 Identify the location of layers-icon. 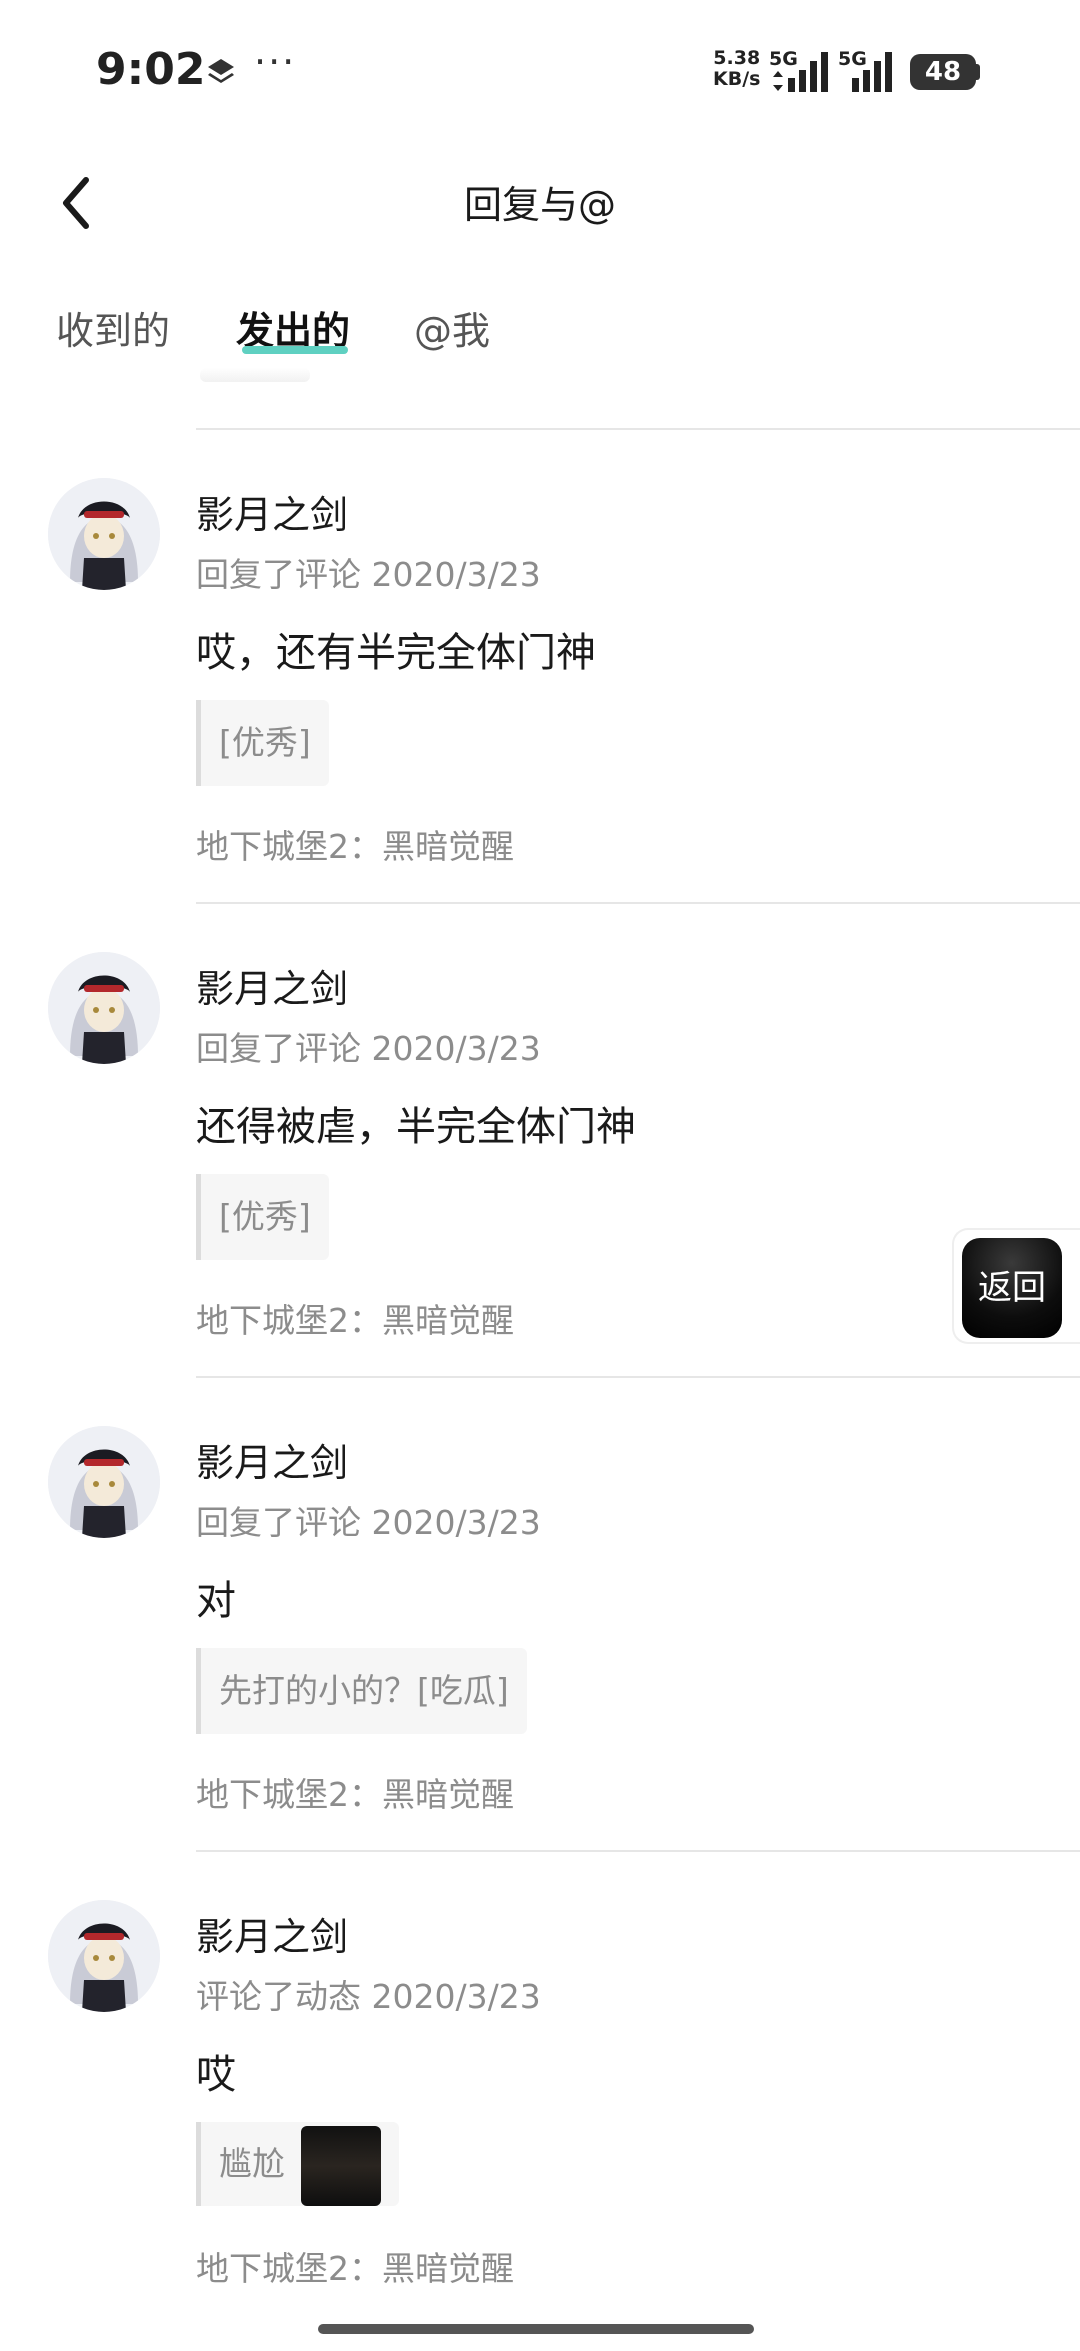
(221, 71).